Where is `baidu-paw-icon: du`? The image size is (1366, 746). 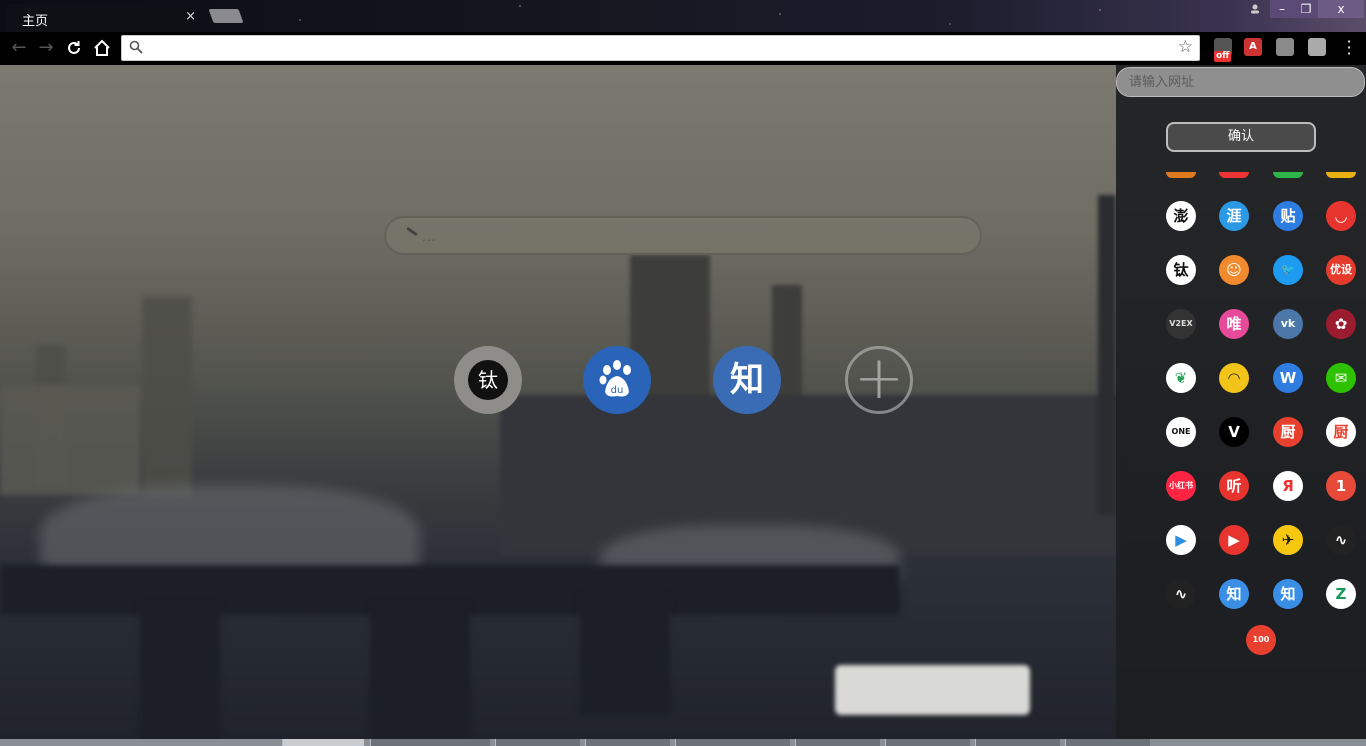
baidu-paw-icon: du is located at coordinates (615, 378).